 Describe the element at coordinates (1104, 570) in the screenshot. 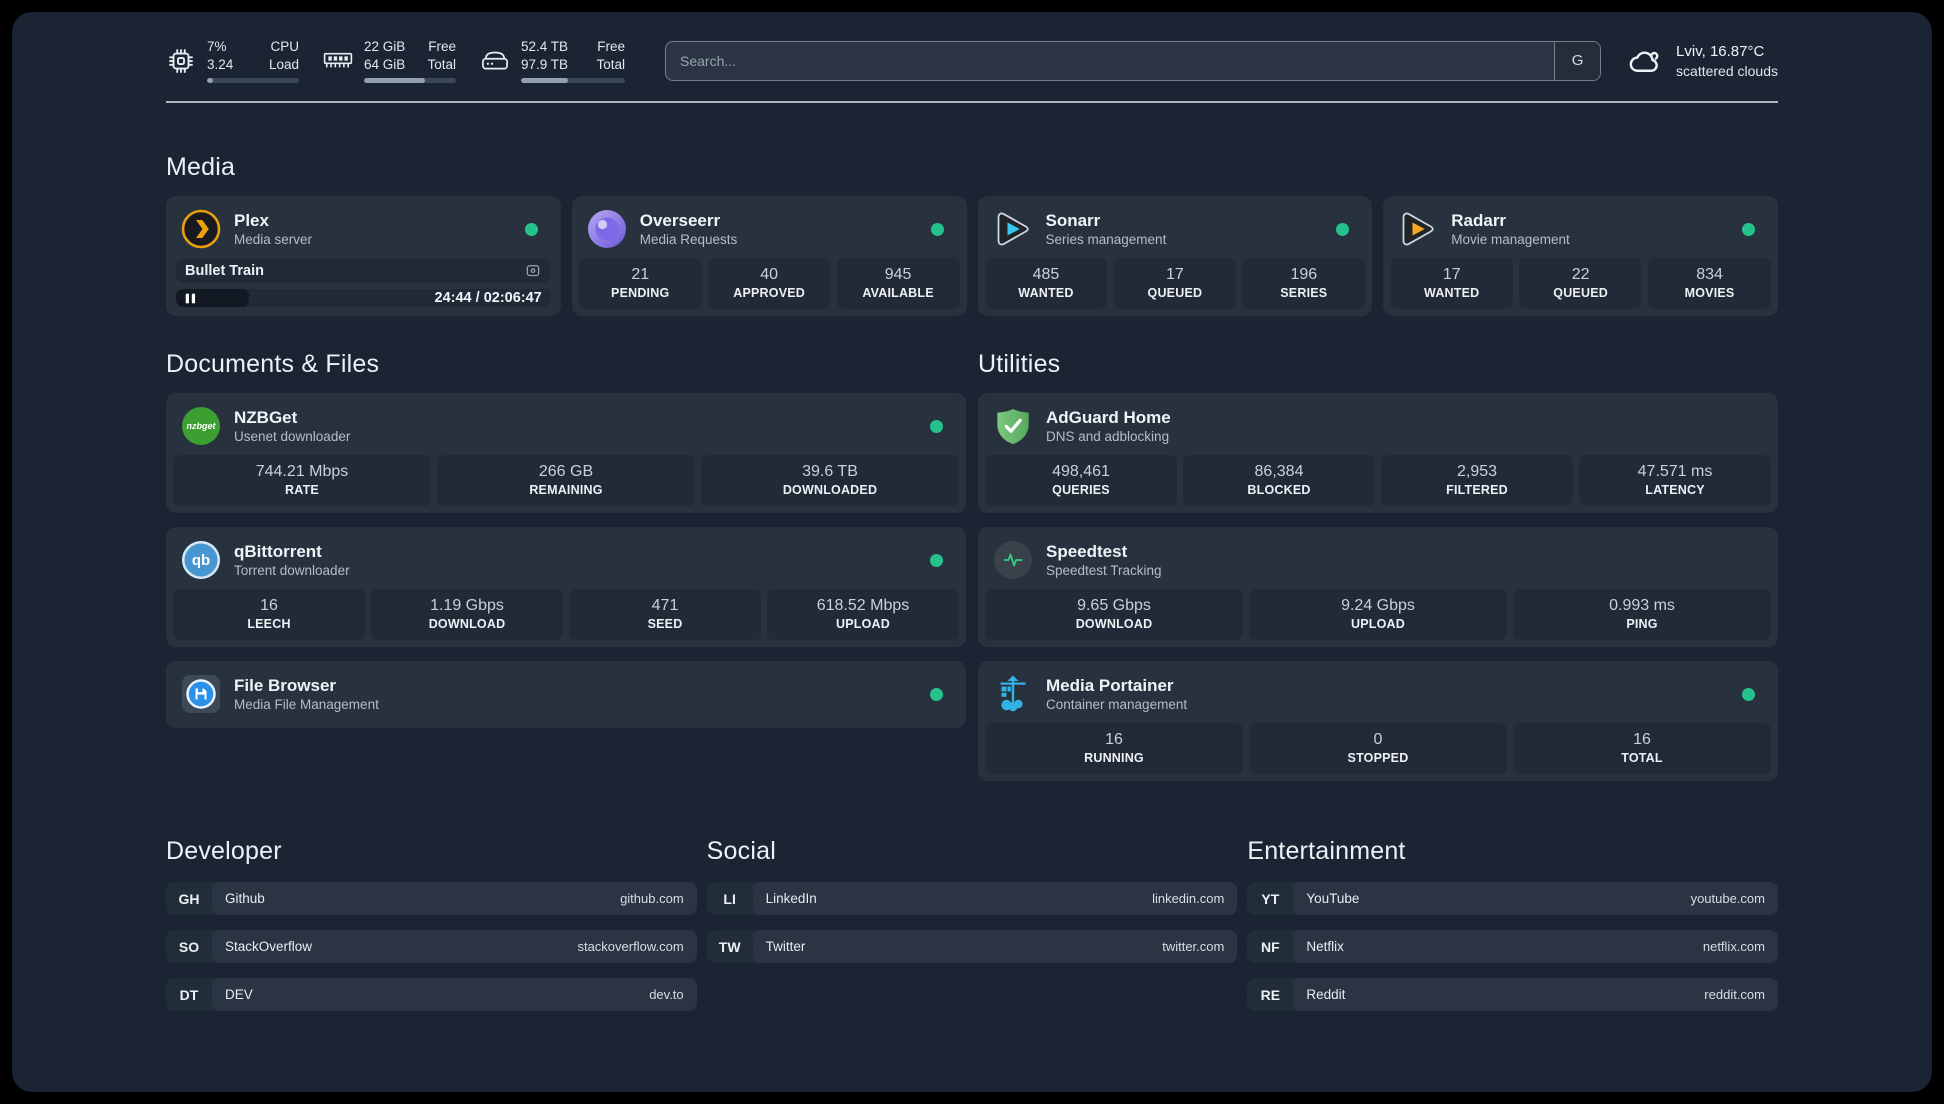

I see `speedtest-subtitle: Speedtest Tracking` at that location.